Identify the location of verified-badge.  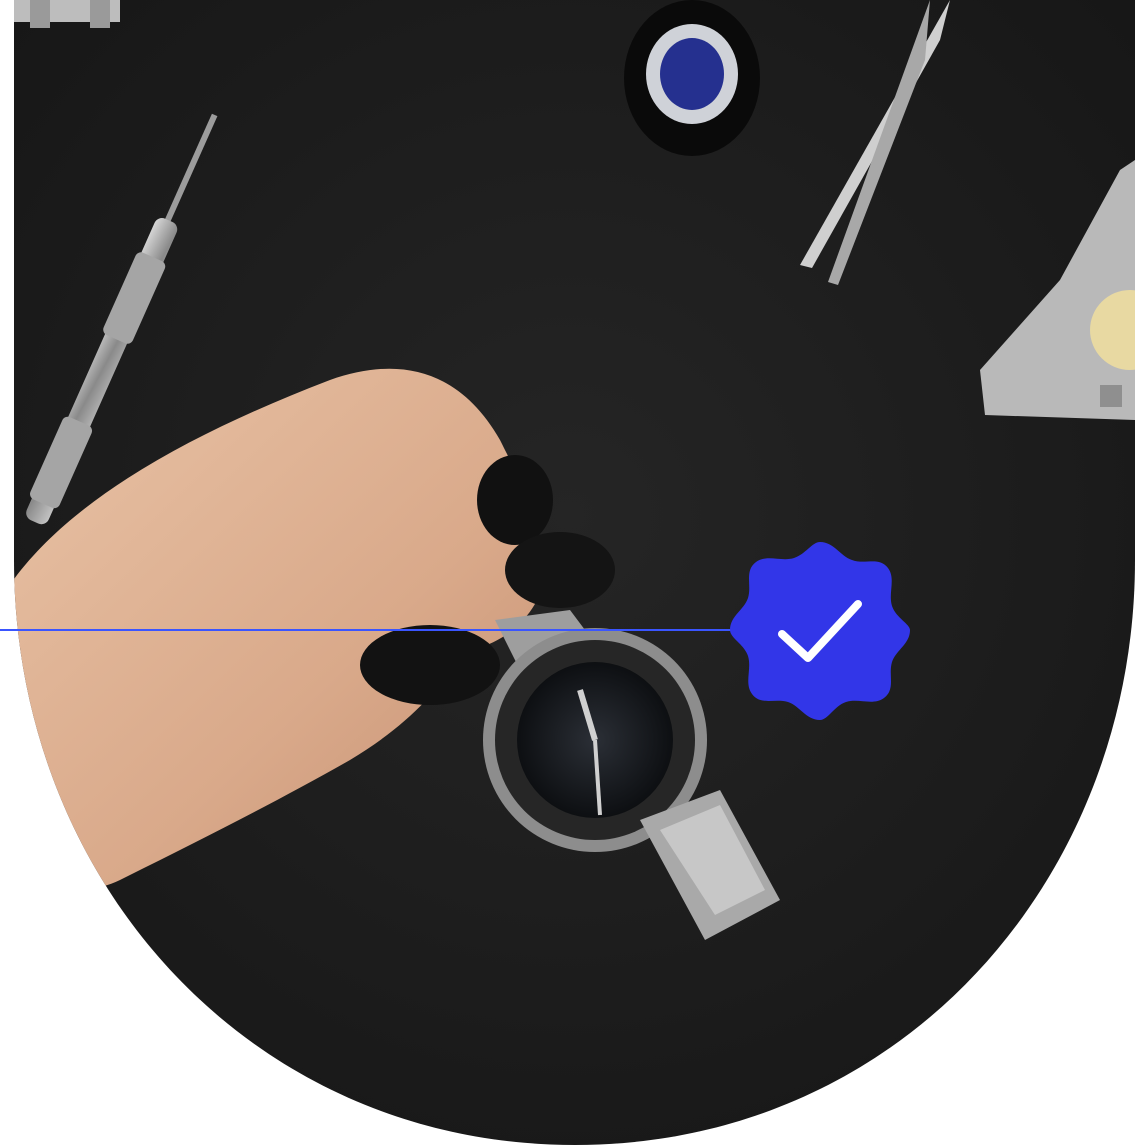
(820, 630).